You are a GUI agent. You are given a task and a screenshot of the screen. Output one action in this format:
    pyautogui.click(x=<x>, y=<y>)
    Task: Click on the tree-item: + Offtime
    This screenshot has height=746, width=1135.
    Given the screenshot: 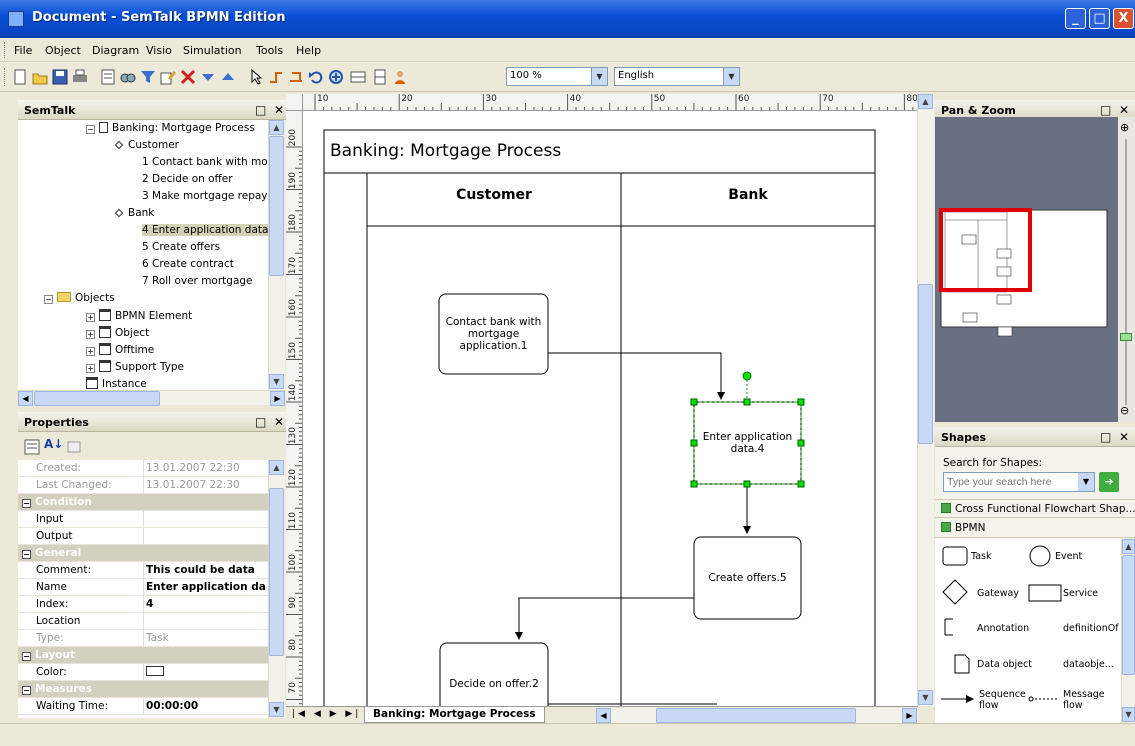 What is the action you would take?
    pyautogui.click(x=120, y=351)
    